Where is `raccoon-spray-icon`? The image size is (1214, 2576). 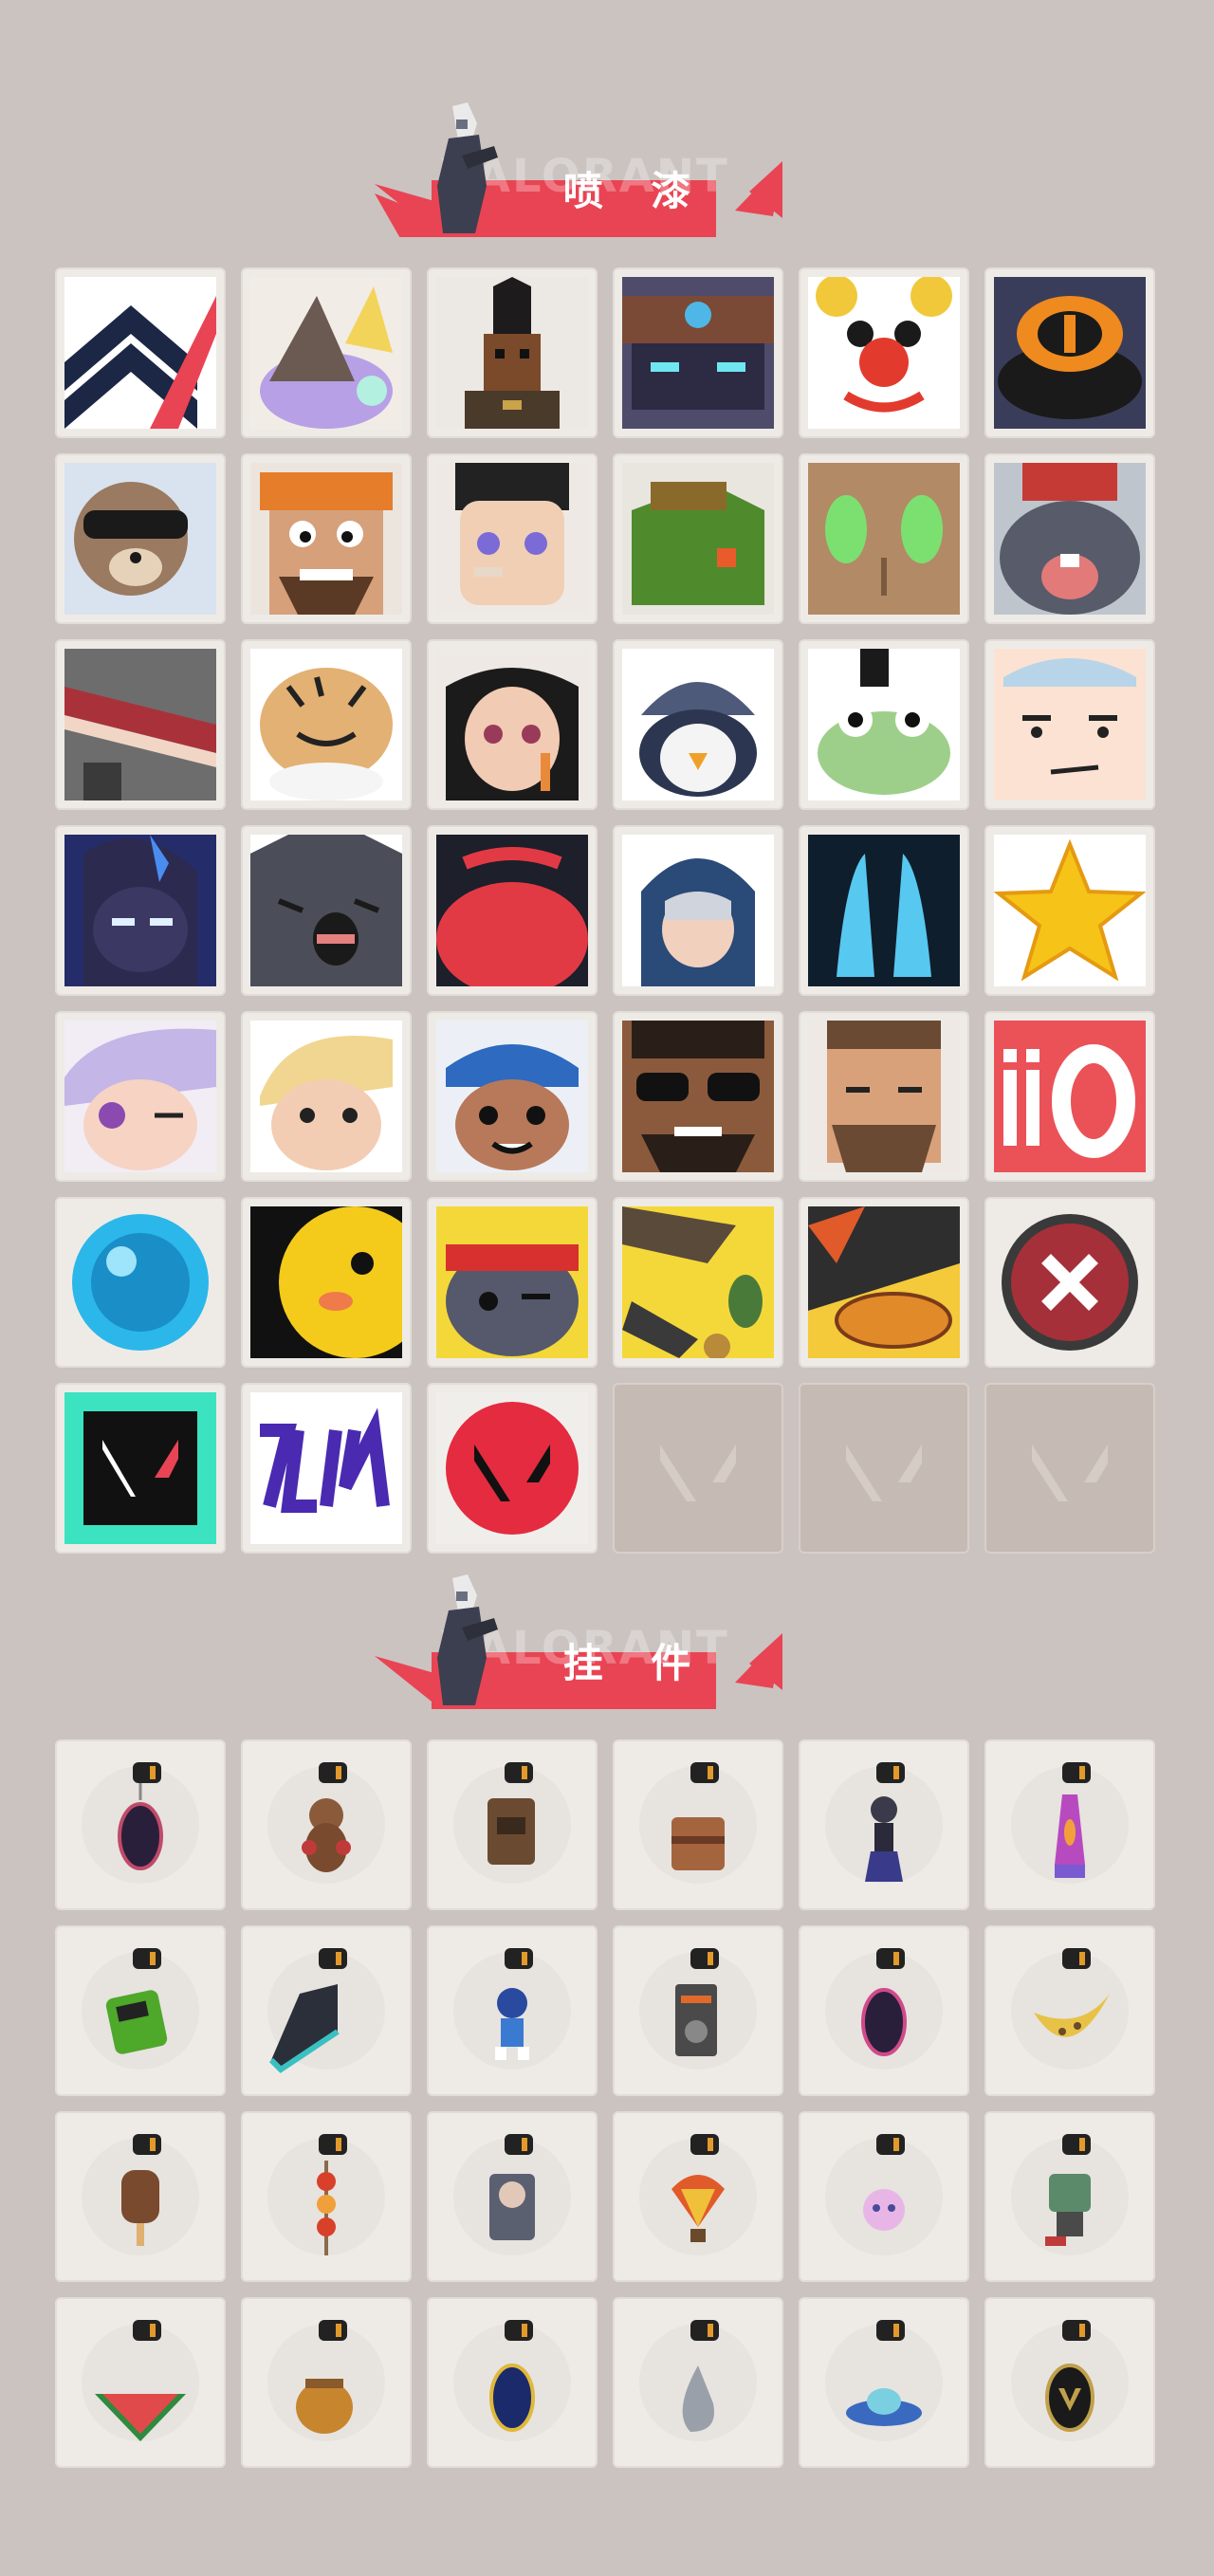 raccoon-spray-icon is located at coordinates (140, 539).